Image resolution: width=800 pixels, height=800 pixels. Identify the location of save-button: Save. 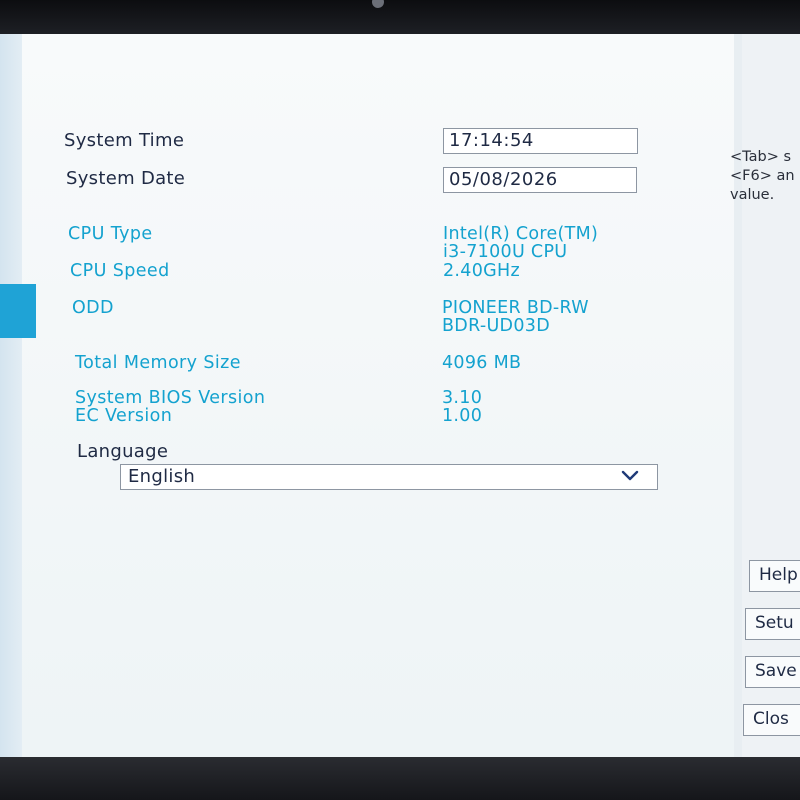
(772, 672).